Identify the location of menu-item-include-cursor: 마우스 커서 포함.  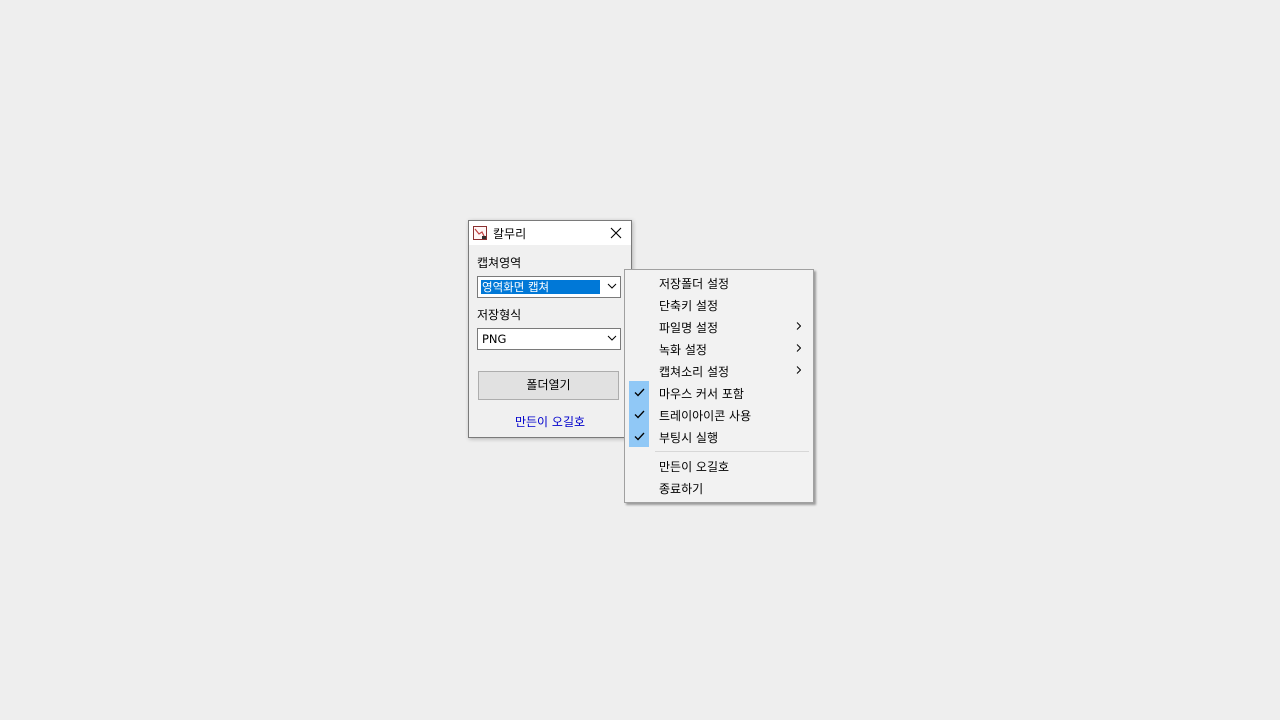
(719, 392).